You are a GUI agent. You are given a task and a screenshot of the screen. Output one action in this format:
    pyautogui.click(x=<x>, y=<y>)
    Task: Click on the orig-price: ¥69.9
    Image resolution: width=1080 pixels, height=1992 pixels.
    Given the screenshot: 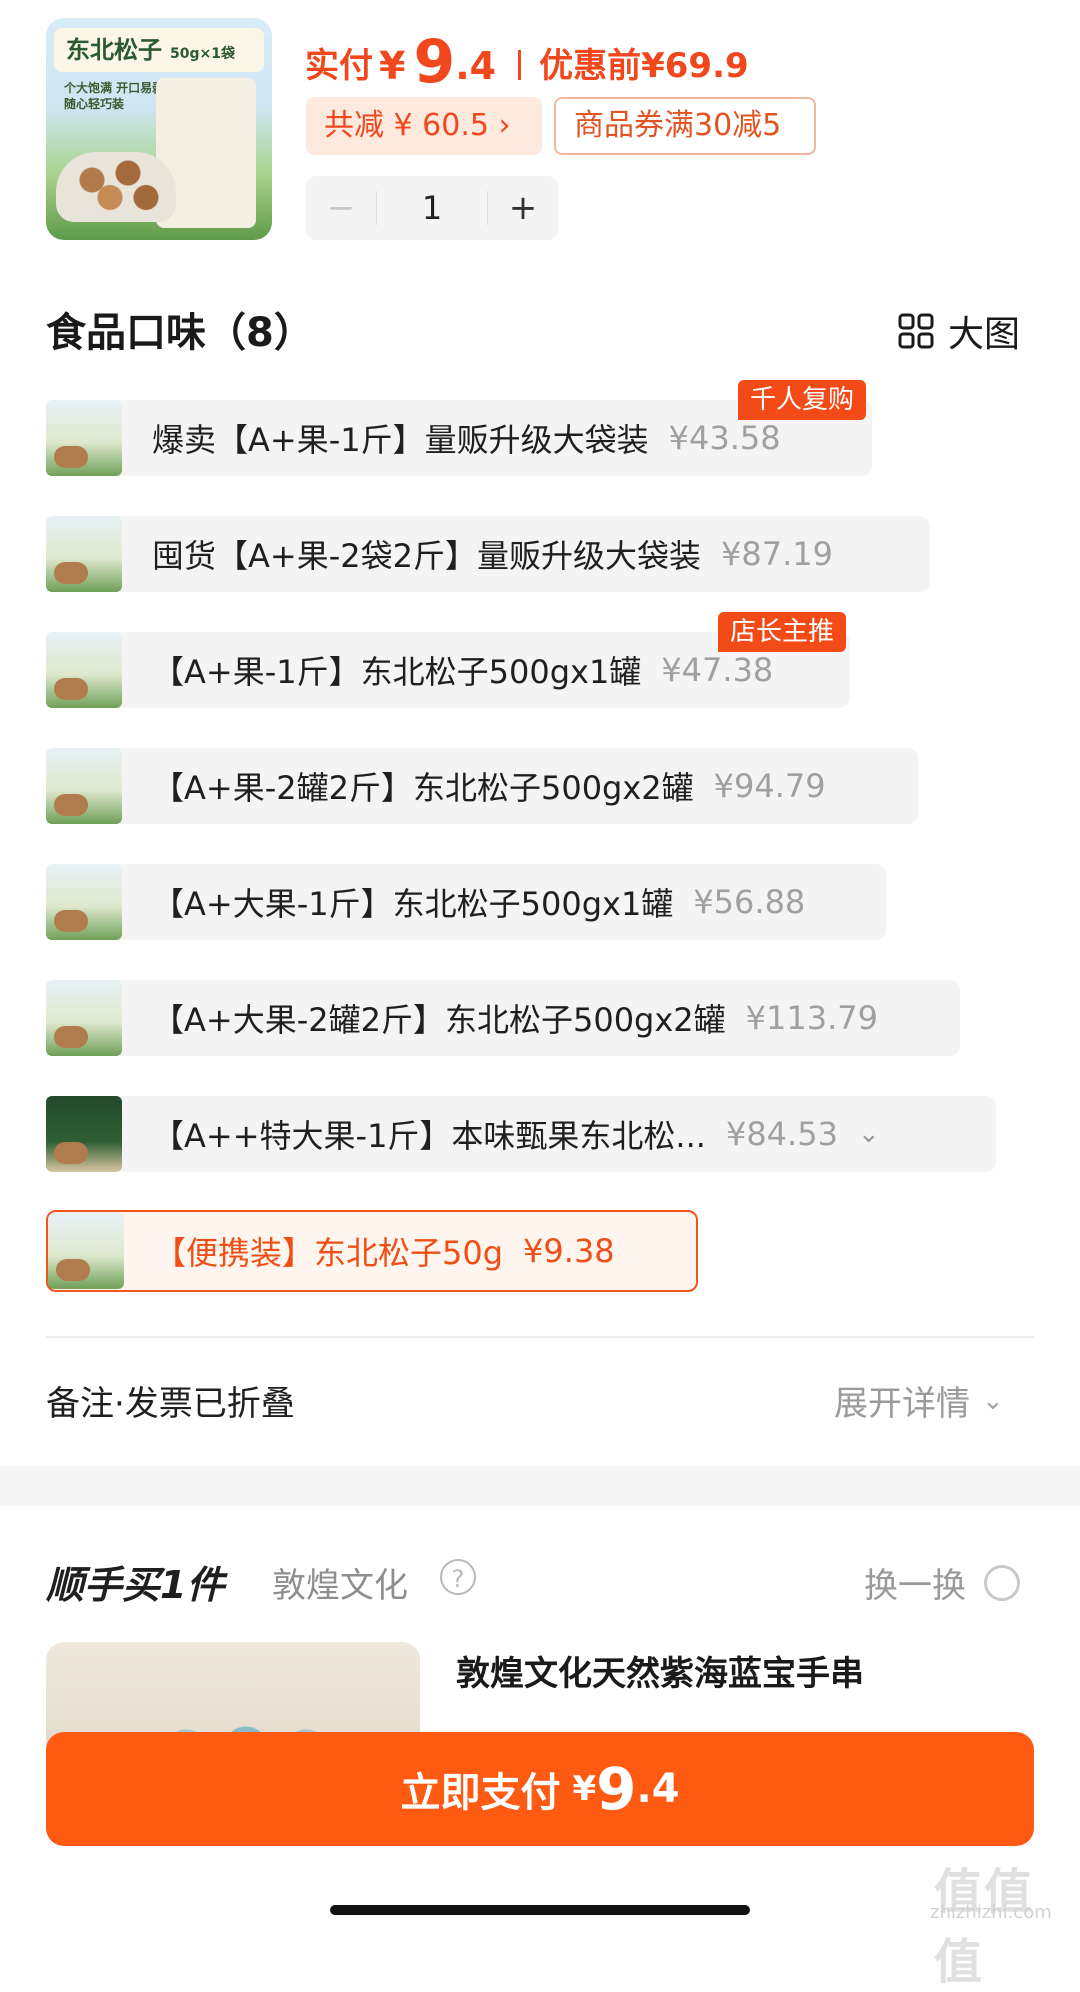 What is the action you would take?
    pyautogui.click(x=695, y=66)
    